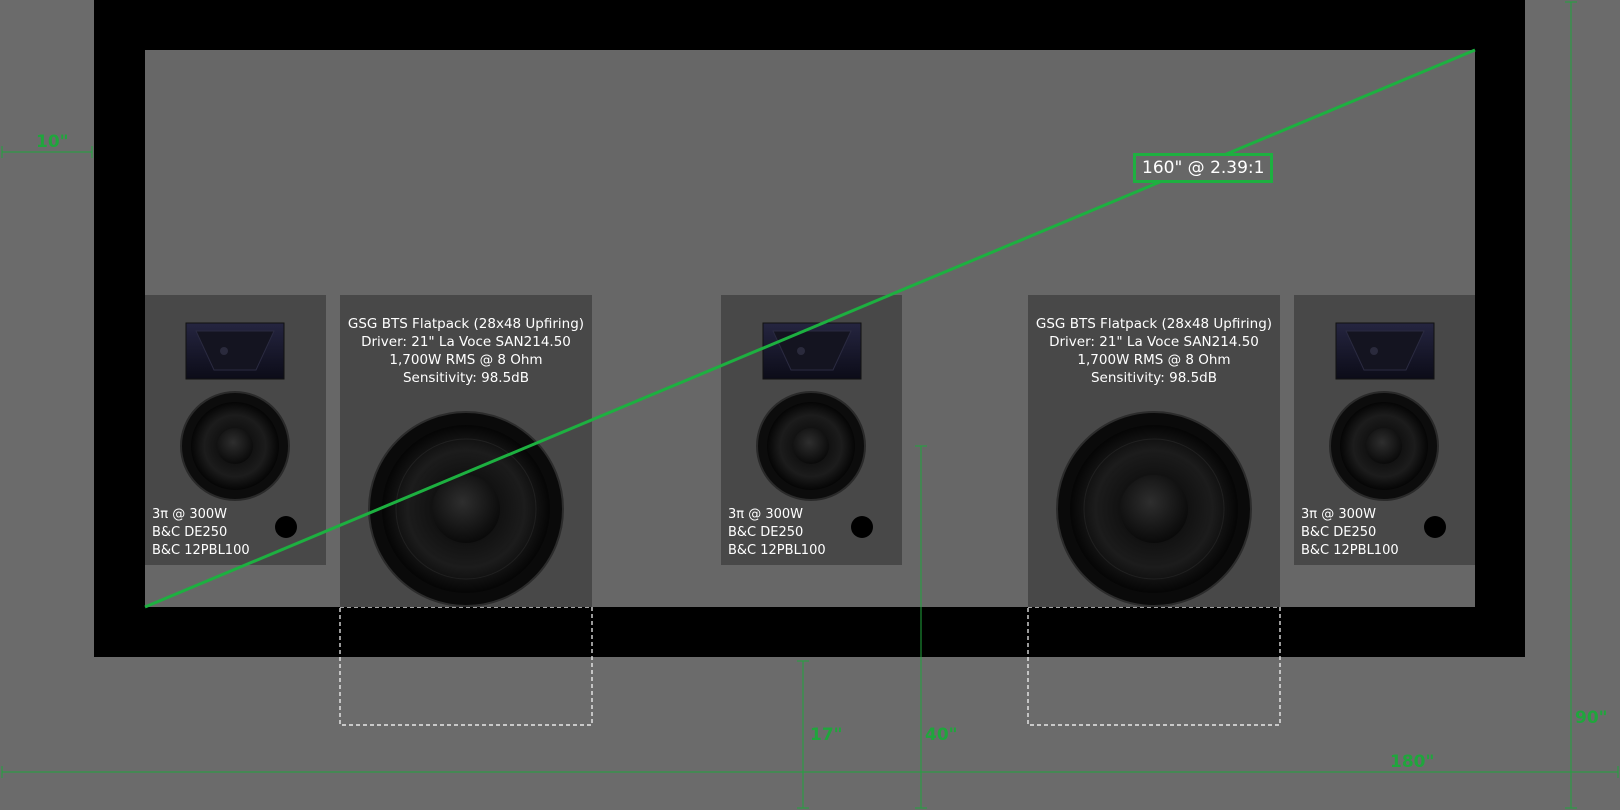 The image size is (1620, 810). Describe the element at coordinates (1384, 446) in the screenshot. I see `woofer-right` at that location.